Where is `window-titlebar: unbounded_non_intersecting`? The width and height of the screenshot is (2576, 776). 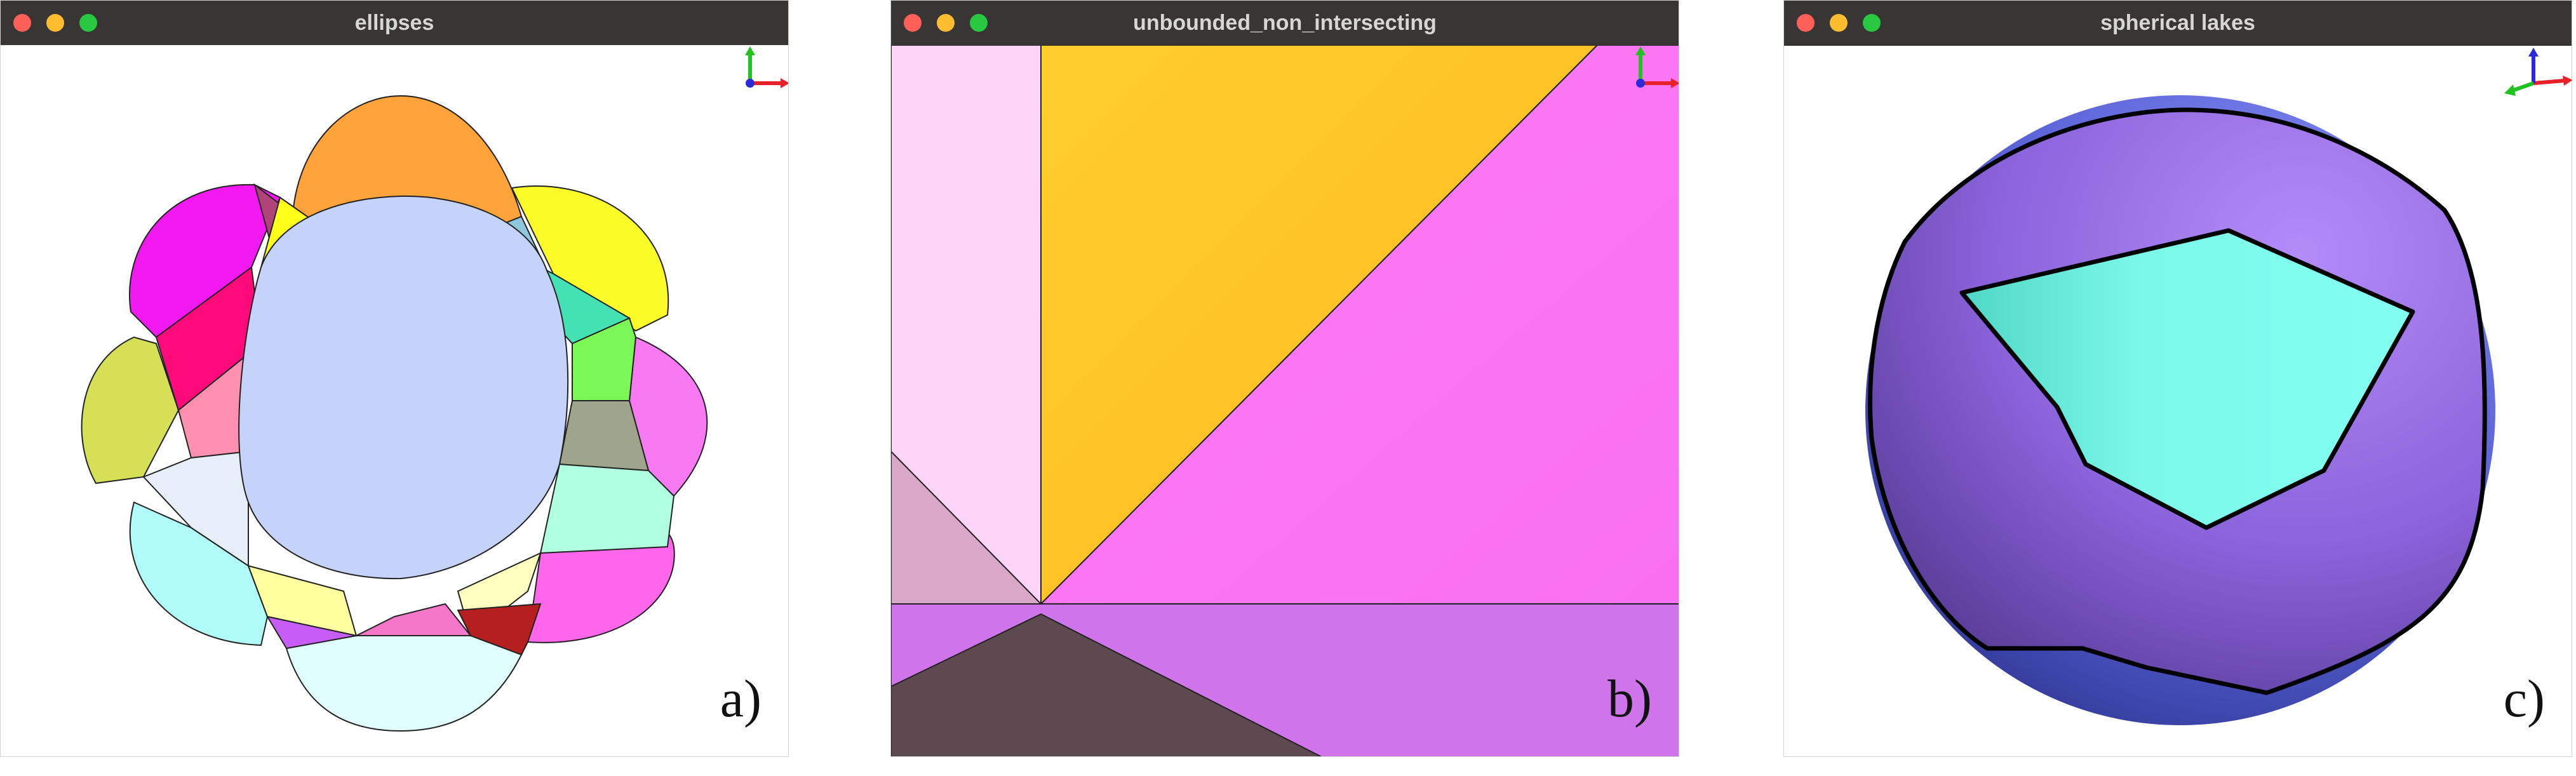 window-titlebar: unbounded_non_intersecting is located at coordinates (1285, 23).